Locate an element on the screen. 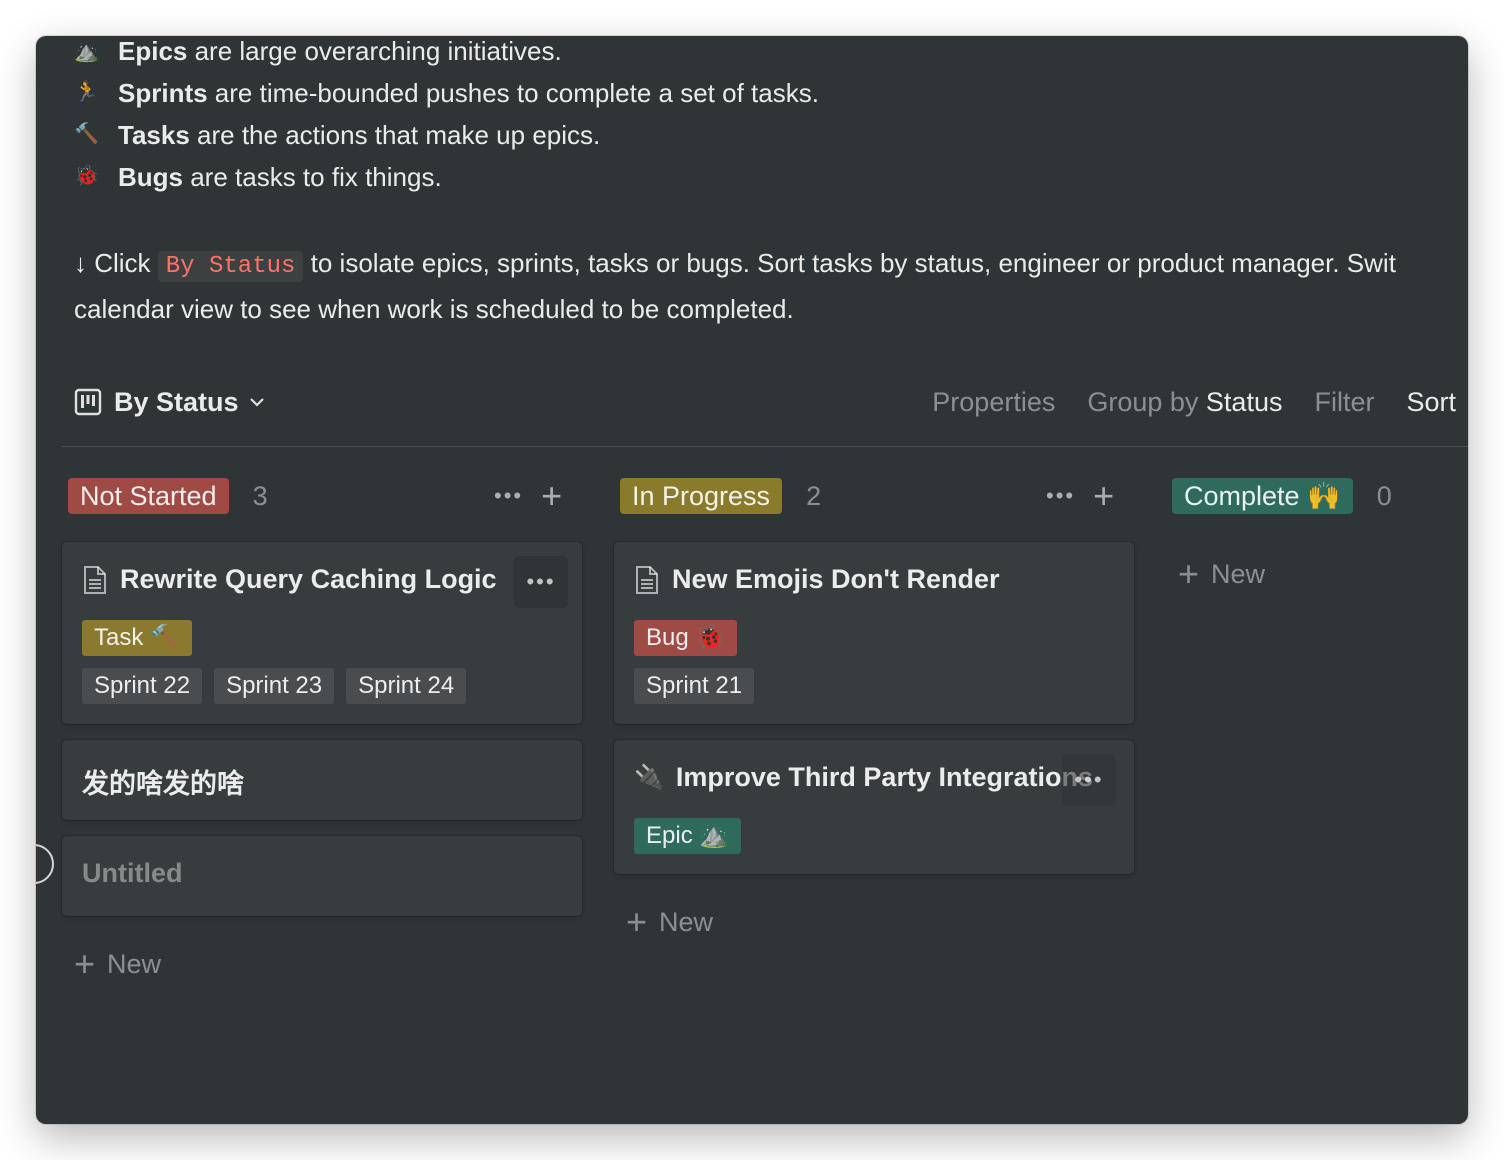  view-selector: By Status is located at coordinates (170, 402).